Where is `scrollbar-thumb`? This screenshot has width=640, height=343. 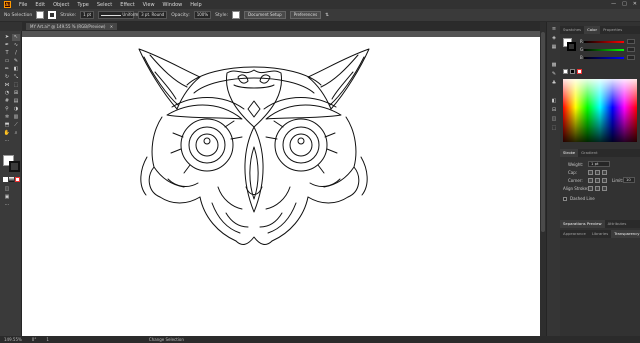 scrollbar-thumb is located at coordinates (543, 132).